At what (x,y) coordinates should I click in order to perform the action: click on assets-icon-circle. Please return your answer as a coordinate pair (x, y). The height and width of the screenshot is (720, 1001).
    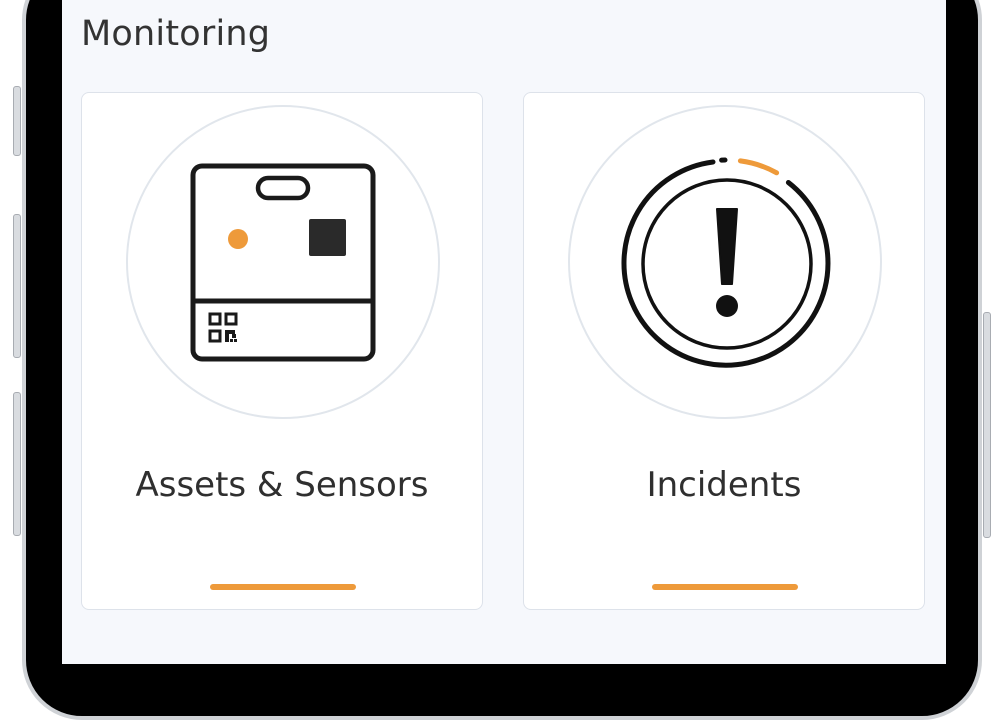
    Looking at the image, I should click on (283, 262).